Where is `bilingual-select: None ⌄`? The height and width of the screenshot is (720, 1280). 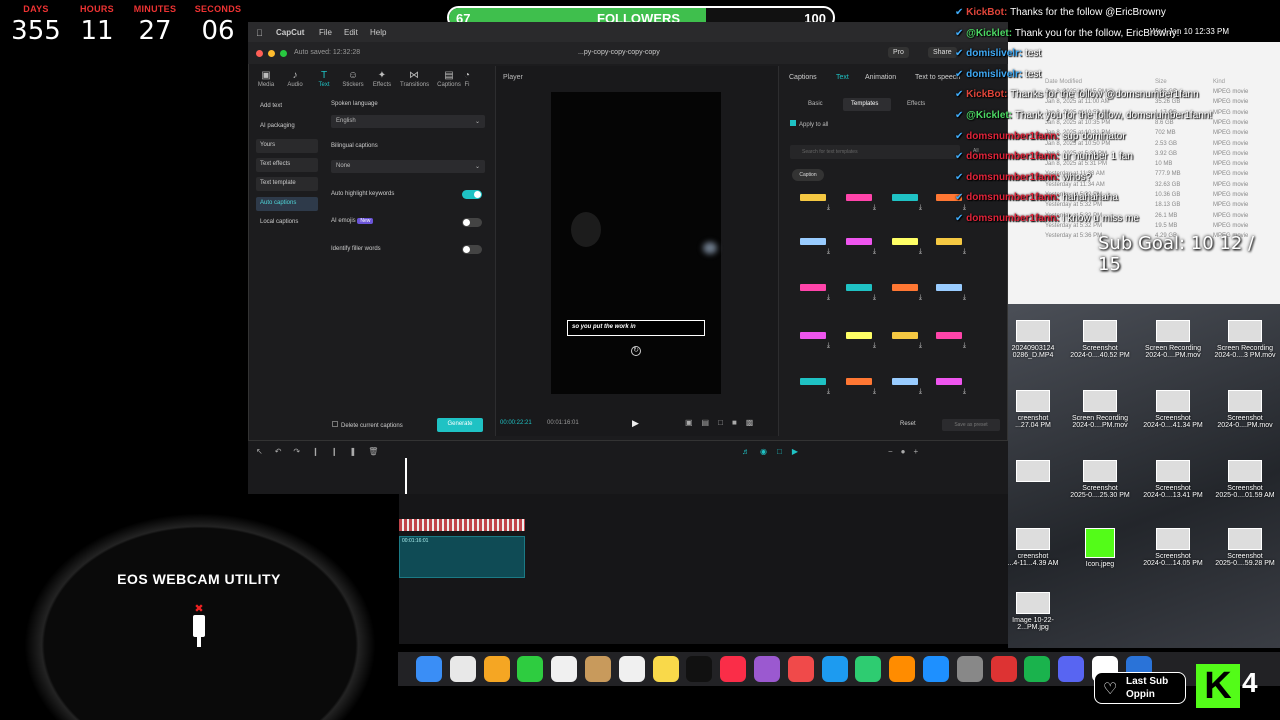 bilingual-select: None ⌄ is located at coordinates (408, 166).